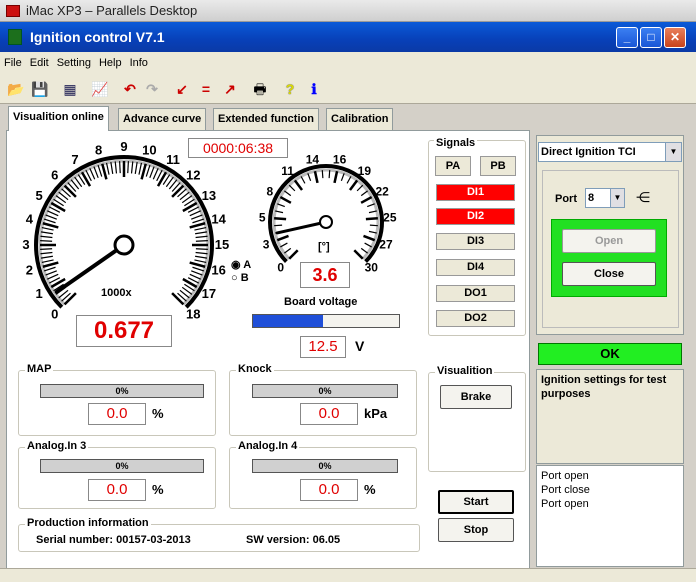 Image resolution: width=696 pixels, height=582 pixels. What do you see at coordinates (476, 397) in the screenshot?
I see `brake-button: Brake` at bounding box center [476, 397].